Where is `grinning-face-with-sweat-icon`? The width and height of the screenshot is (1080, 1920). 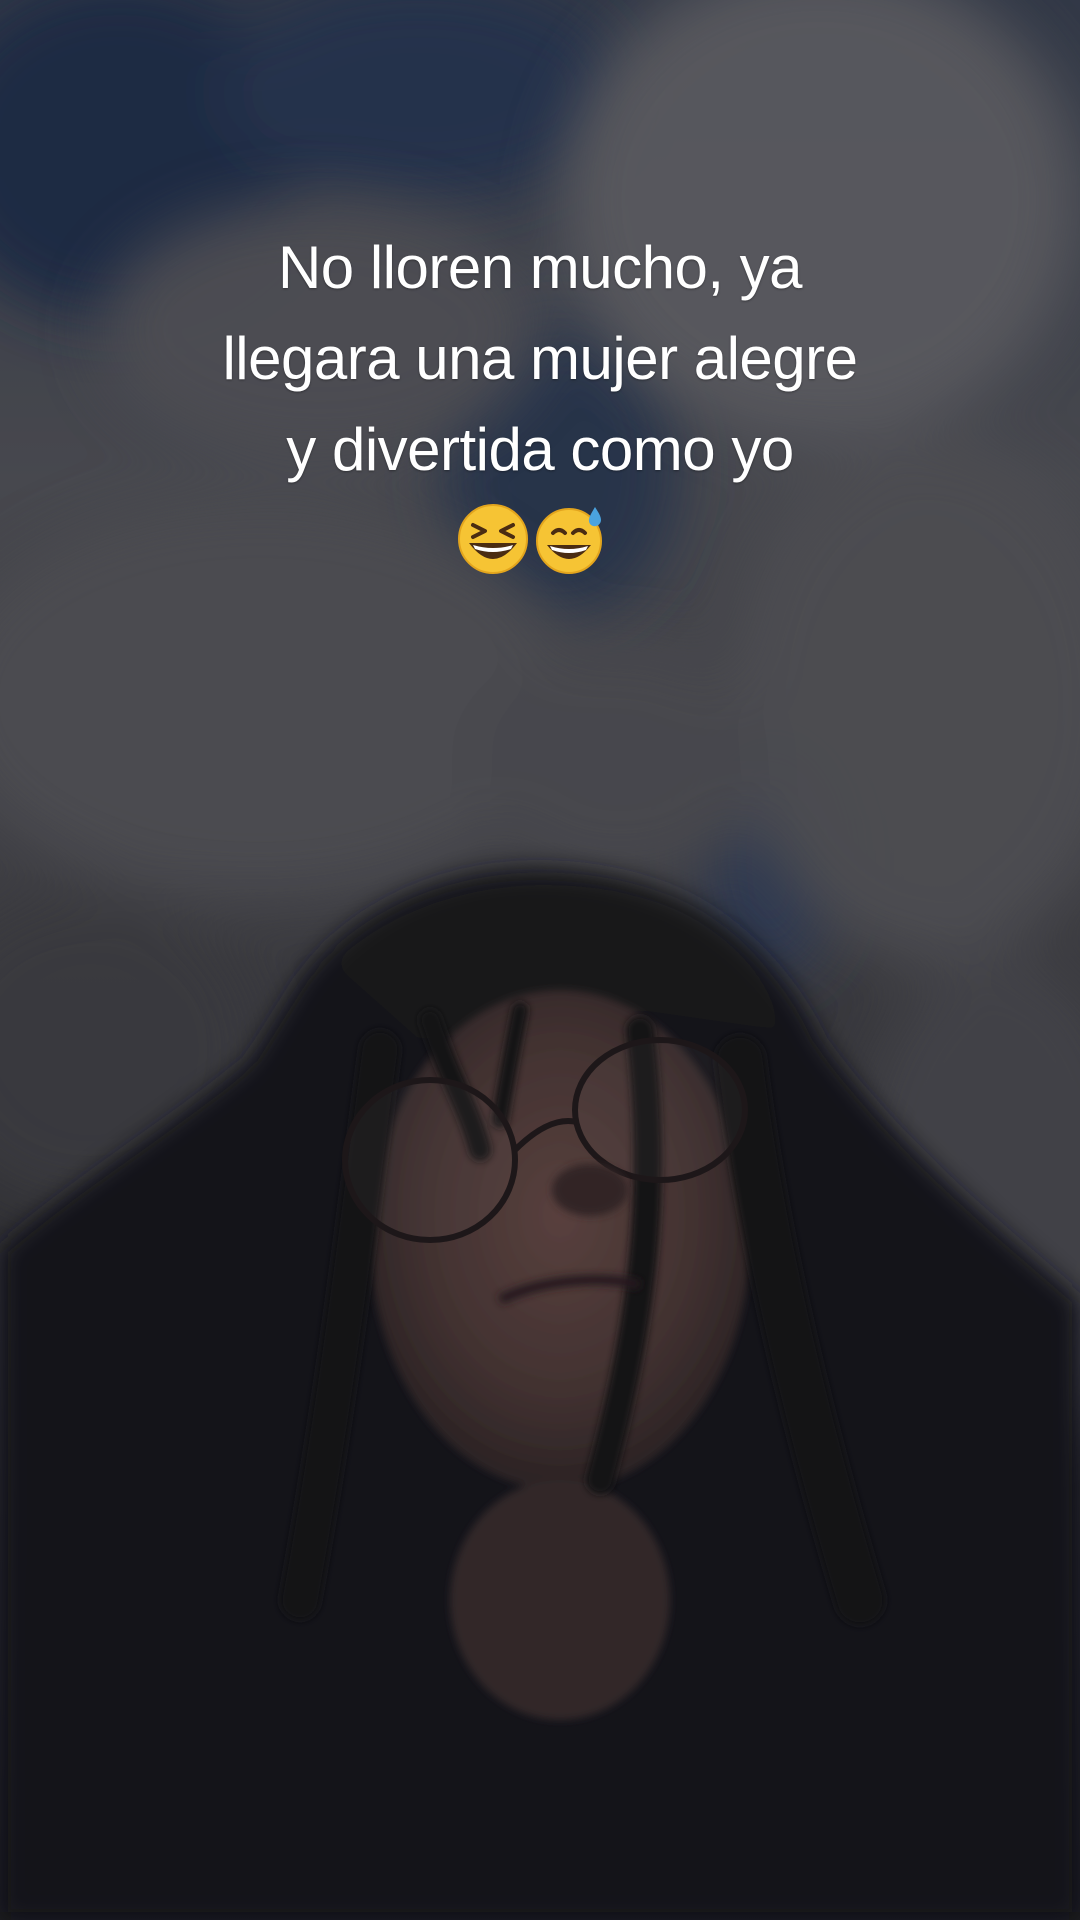
grinning-face-with-sweat-icon is located at coordinates (569, 540).